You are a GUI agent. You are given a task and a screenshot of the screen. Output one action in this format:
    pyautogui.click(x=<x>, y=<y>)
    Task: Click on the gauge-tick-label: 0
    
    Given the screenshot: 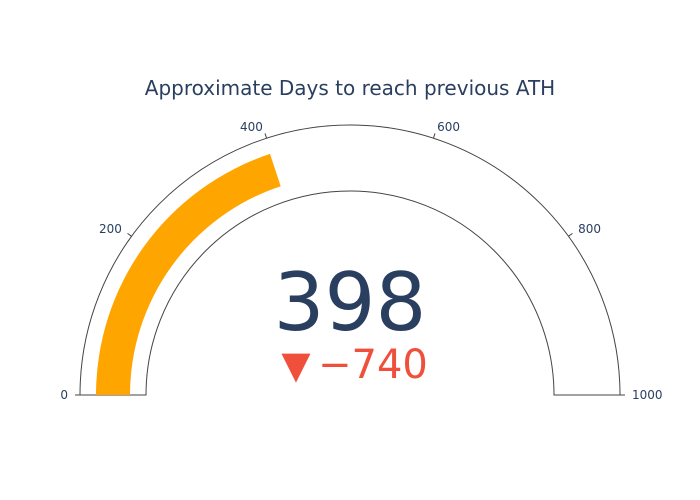 What is the action you would take?
    pyautogui.click(x=64, y=395)
    